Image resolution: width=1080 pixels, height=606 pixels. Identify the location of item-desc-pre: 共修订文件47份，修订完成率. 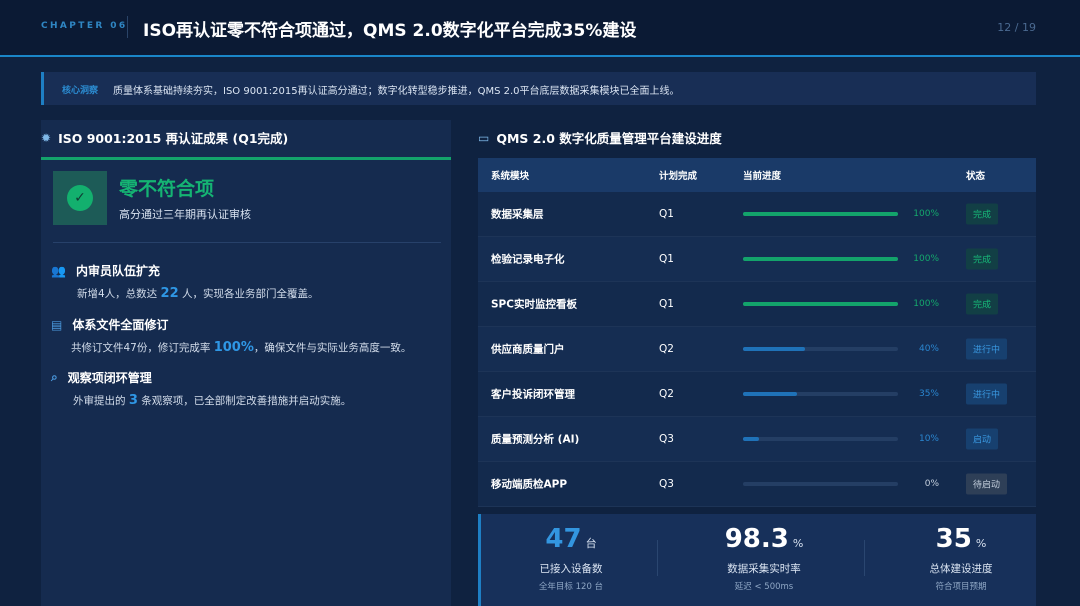
(142, 348).